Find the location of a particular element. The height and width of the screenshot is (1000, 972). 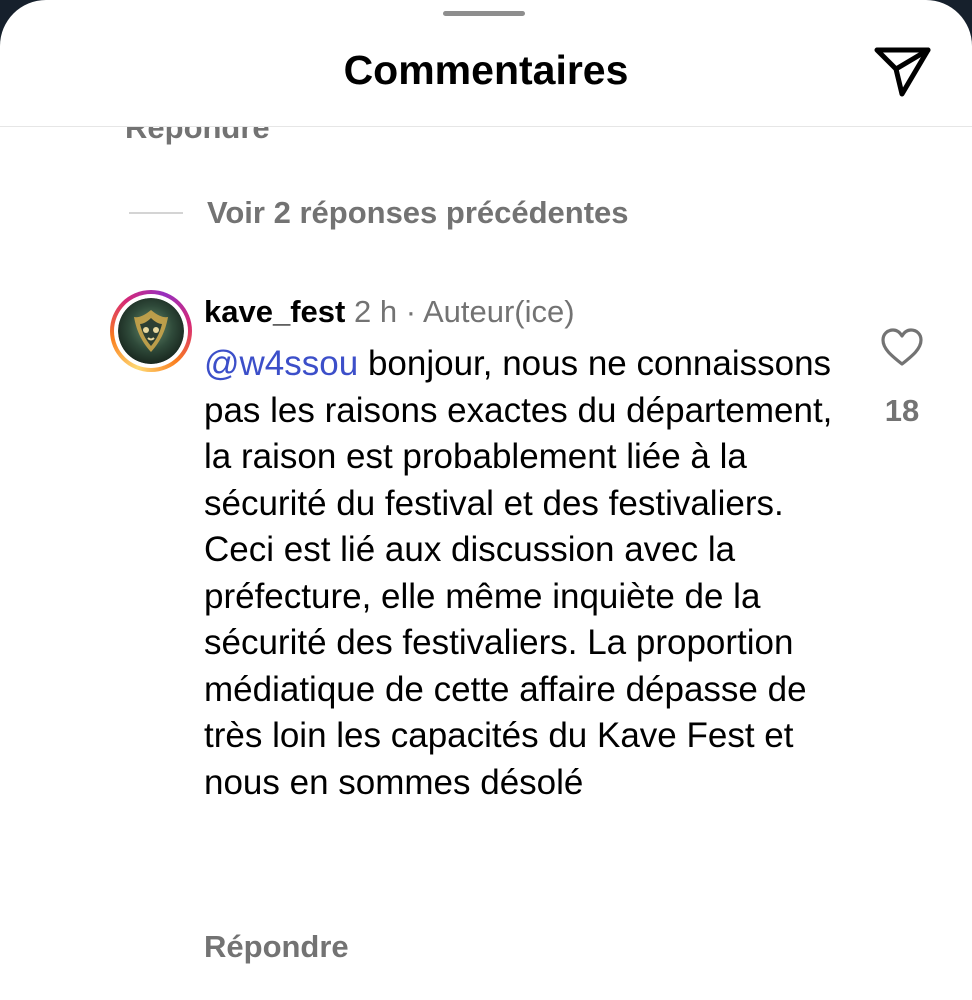

previous-reply-button: Répondre is located at coordinates (197, 137).